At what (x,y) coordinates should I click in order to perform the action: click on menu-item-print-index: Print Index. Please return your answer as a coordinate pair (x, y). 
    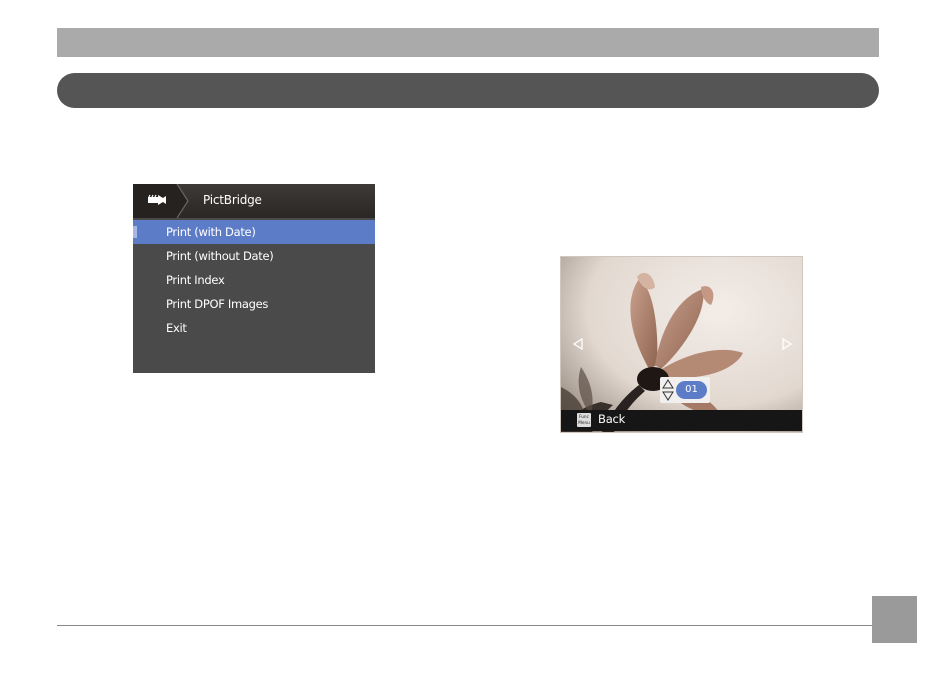
    Looking at the image, I should click on (254, 280).